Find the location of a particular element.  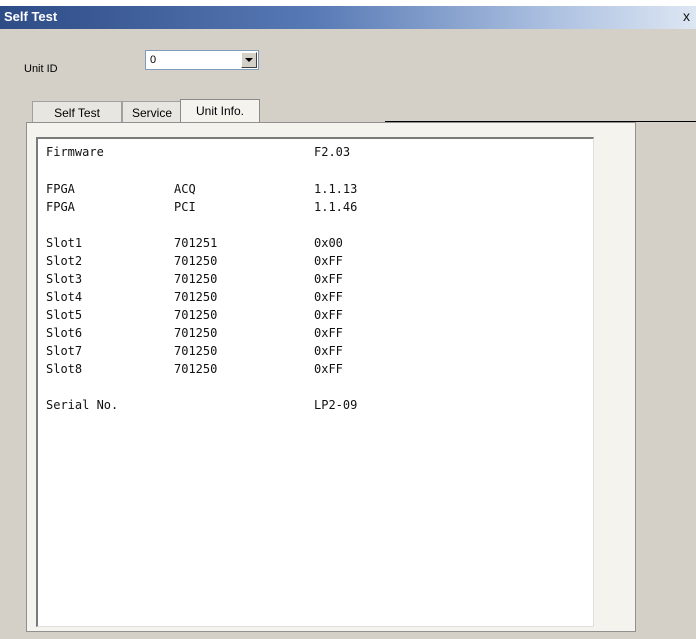

window-titlebar: Self Test x is located at coordinates (348, 17).